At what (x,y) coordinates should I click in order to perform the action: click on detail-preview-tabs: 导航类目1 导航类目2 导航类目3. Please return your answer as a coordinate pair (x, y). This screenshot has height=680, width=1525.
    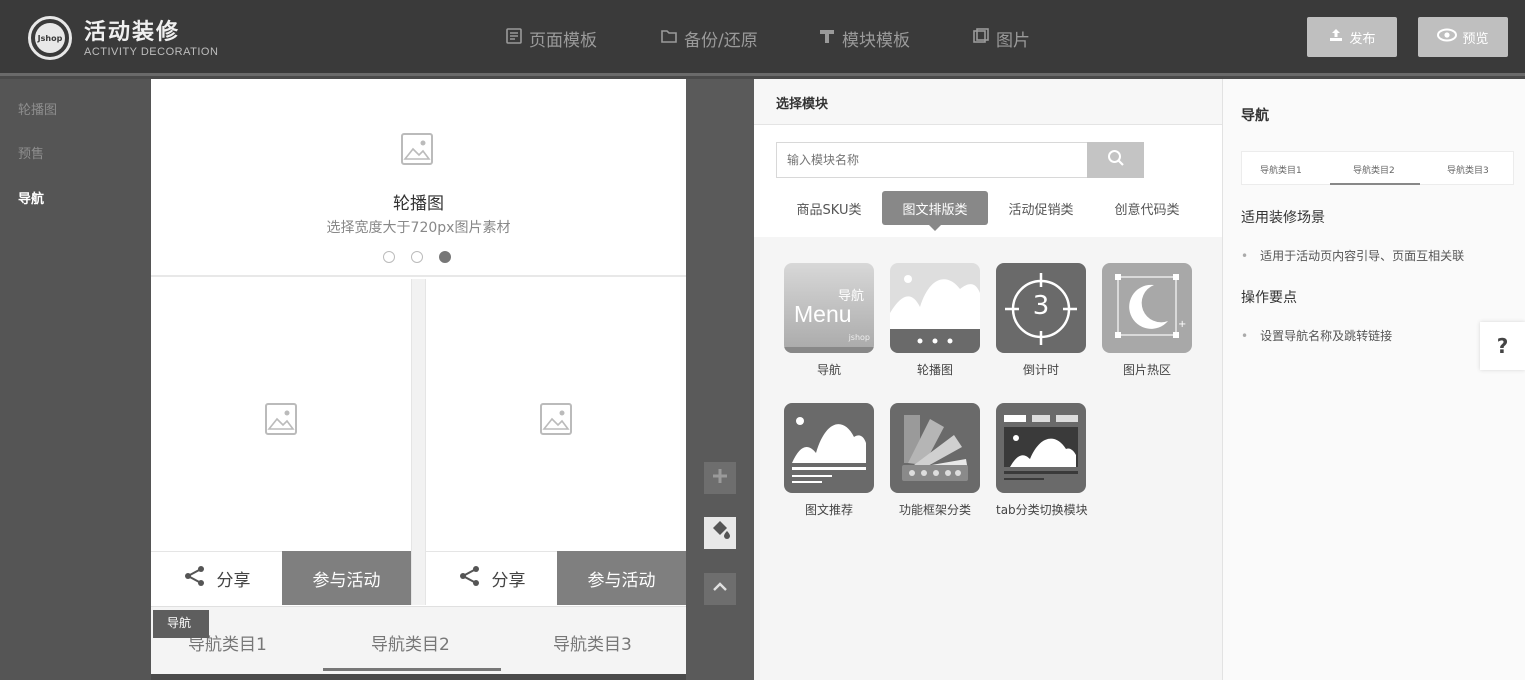
    Looking at the image, I should click on (1377, 168).